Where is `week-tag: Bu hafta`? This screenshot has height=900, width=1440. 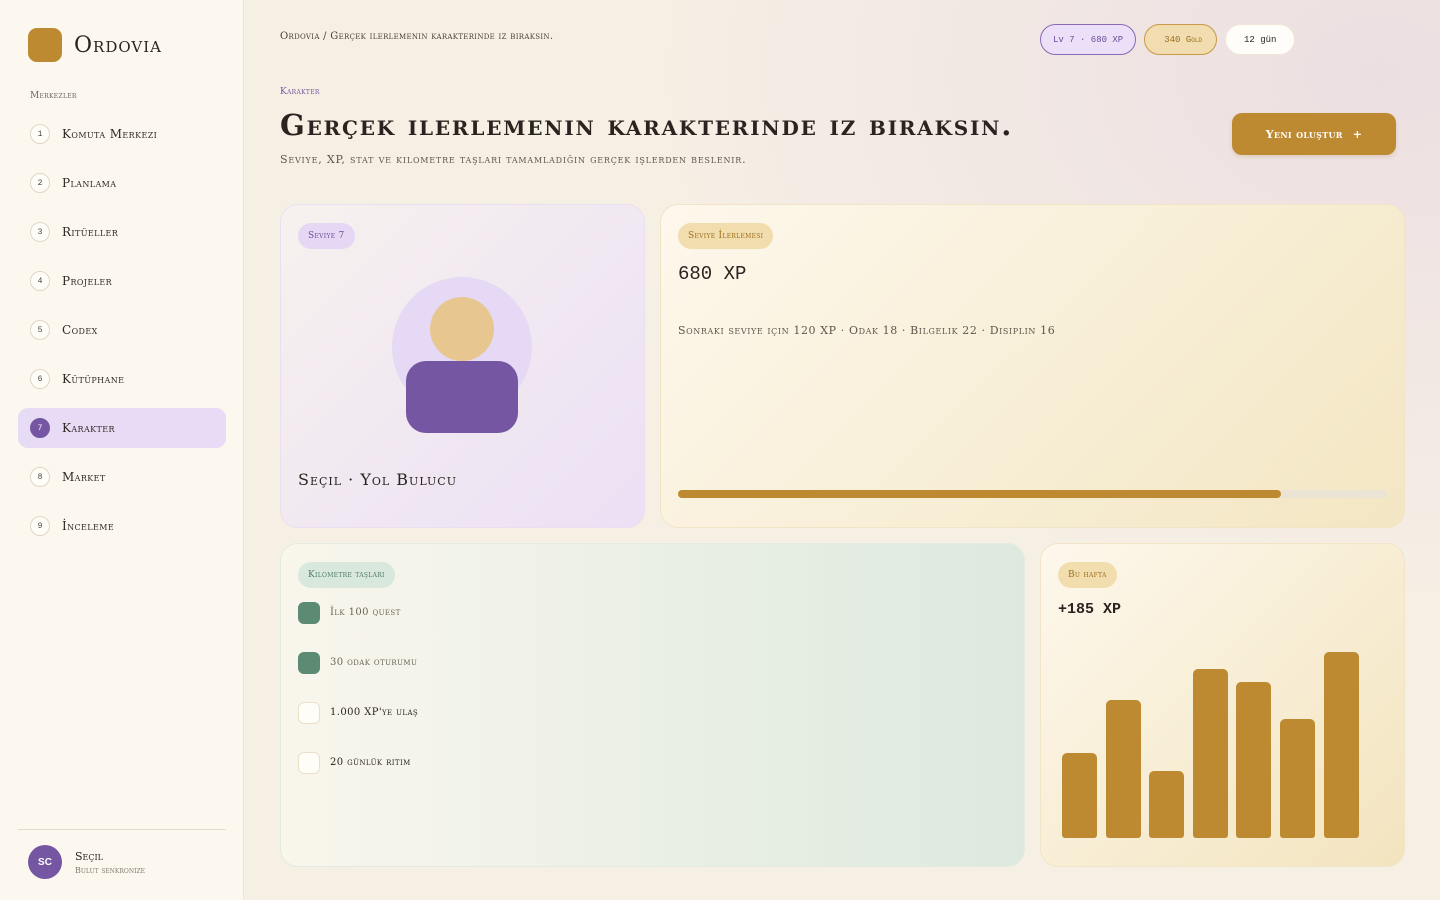 week-tag: Bu hafta is located at coordinates (1087, 575).